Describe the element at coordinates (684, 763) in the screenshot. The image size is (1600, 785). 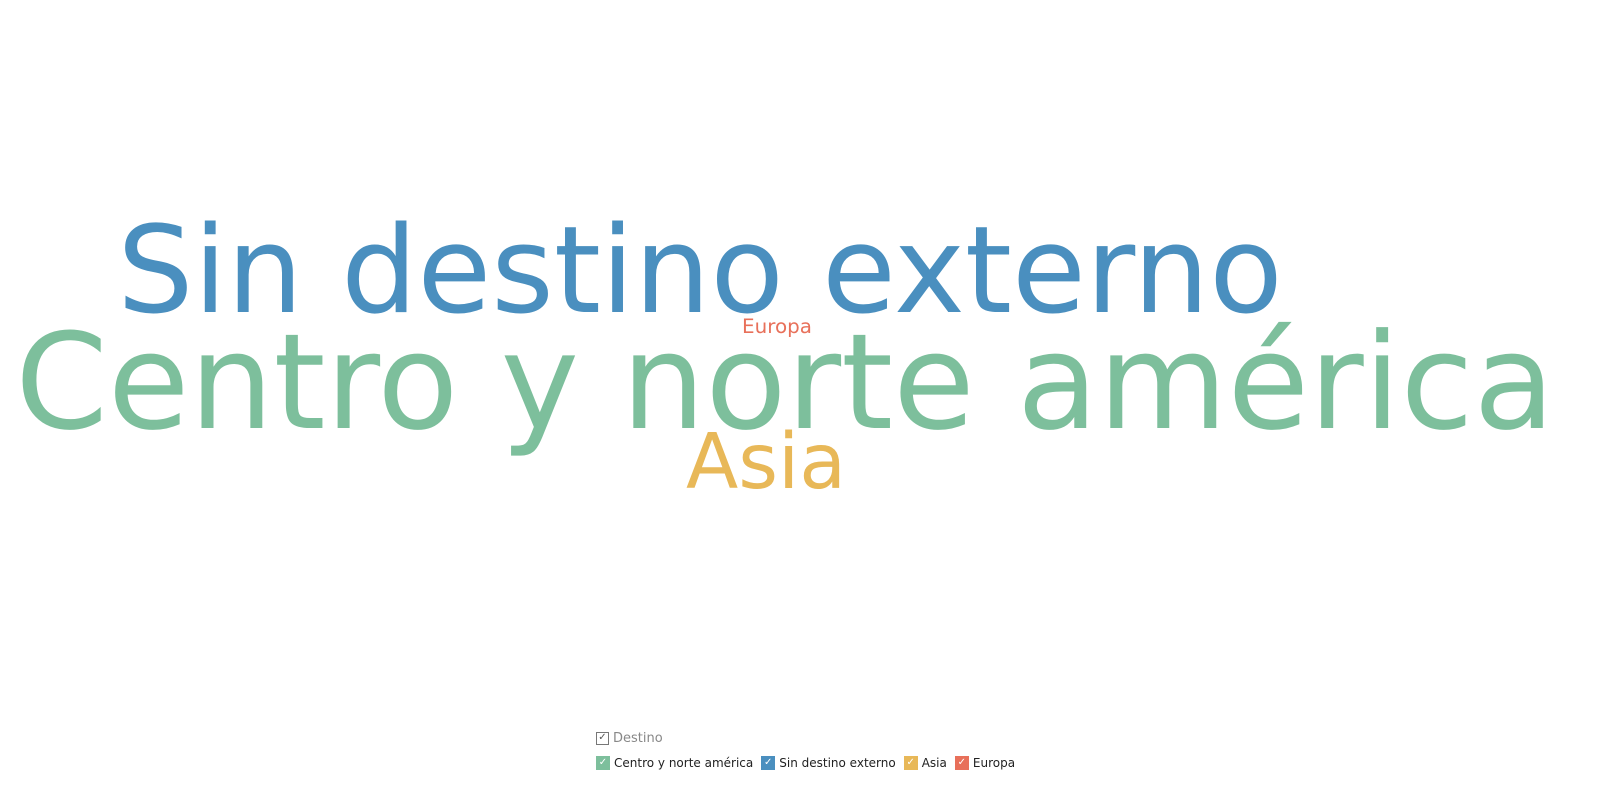
I see `legend-label: Centro y norte américa` at that location.